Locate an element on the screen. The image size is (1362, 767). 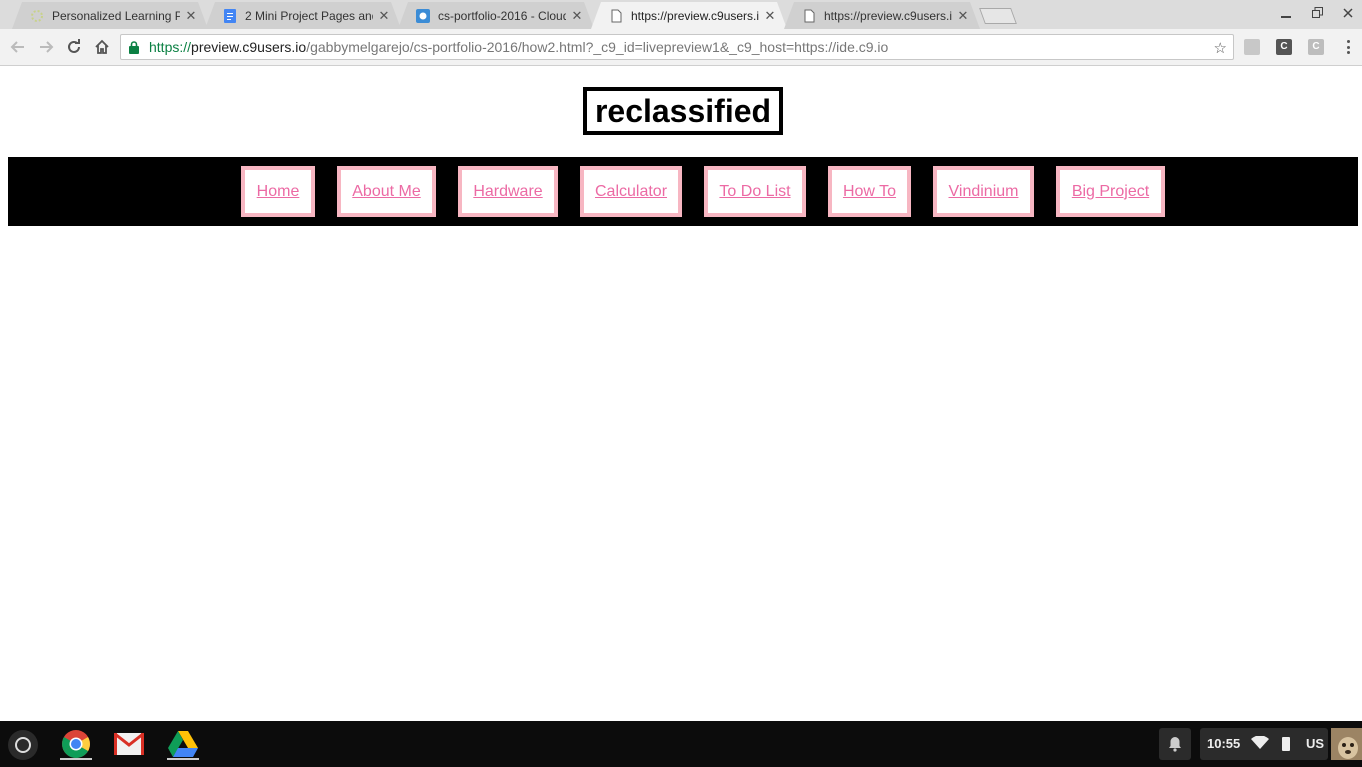
nav-big-project-link: Big Project is located at coordinates (1110, 191).